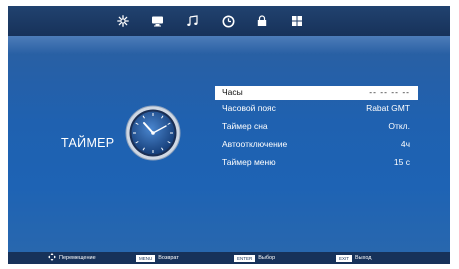 Image resolution: width=459 pixels, height=269 pixels. Describe the element at coordinates (363, 258) in the screenshot. I see `hint-exit-label: Выход` at that location.